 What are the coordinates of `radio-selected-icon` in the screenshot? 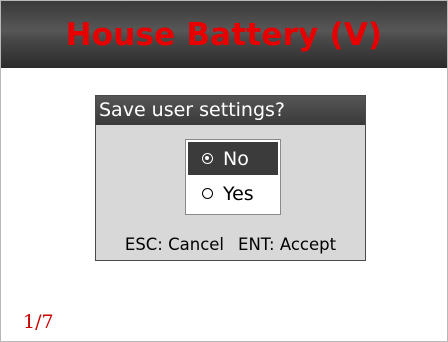 It's located at (207, 158).